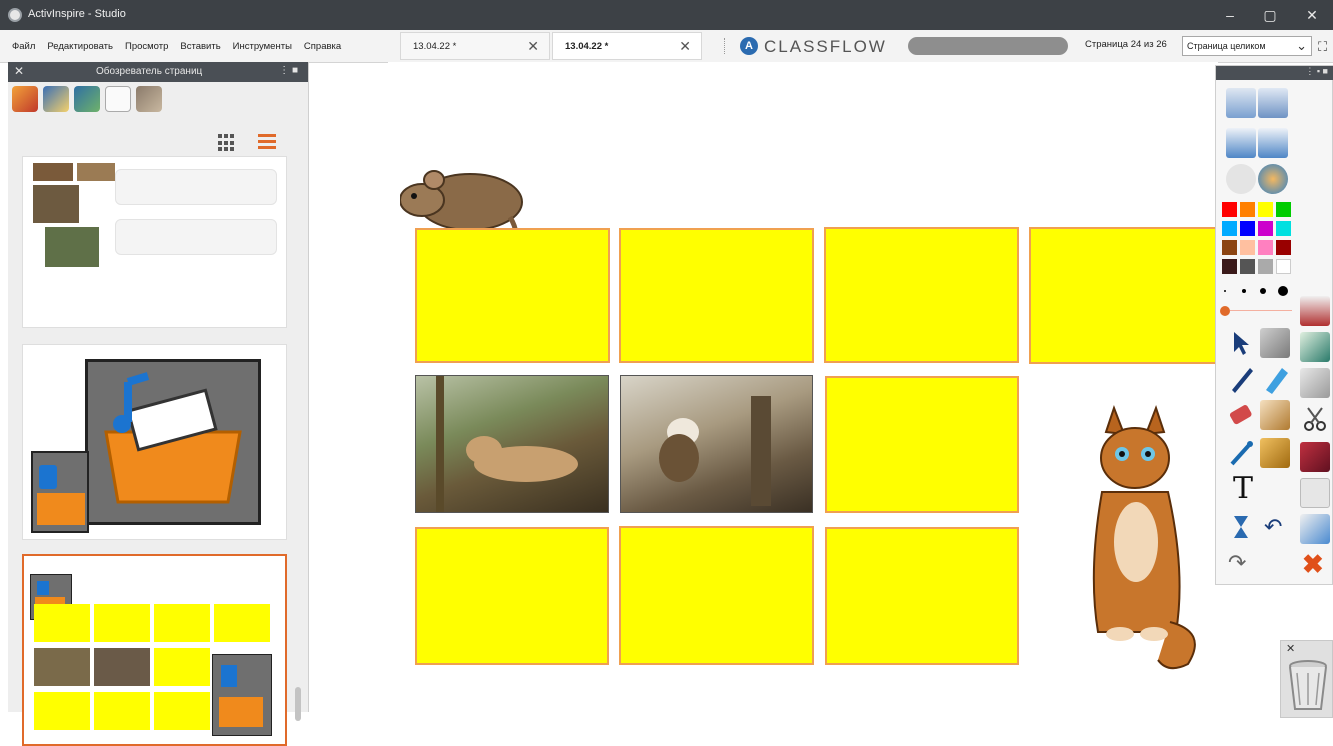  I want to click on close-window-button: ✕, so click(1312, 15).